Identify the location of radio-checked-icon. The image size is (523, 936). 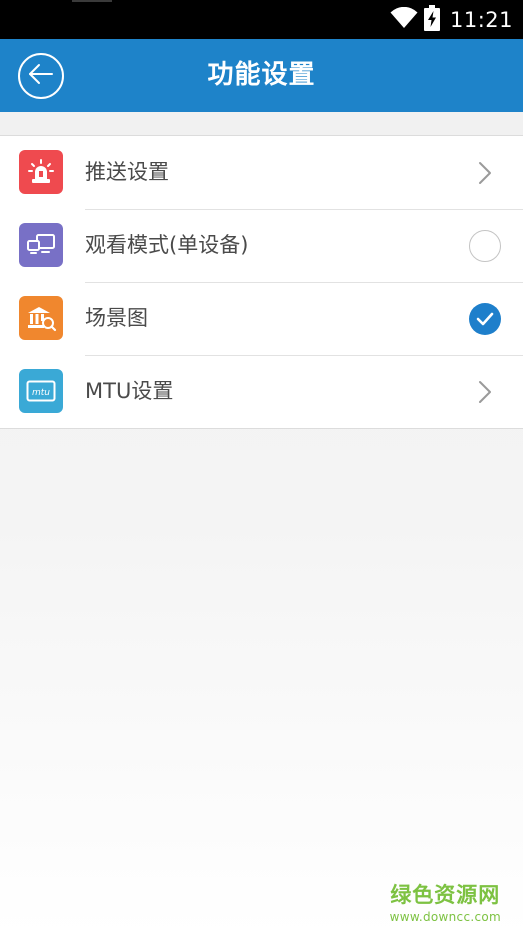
(485, 318).